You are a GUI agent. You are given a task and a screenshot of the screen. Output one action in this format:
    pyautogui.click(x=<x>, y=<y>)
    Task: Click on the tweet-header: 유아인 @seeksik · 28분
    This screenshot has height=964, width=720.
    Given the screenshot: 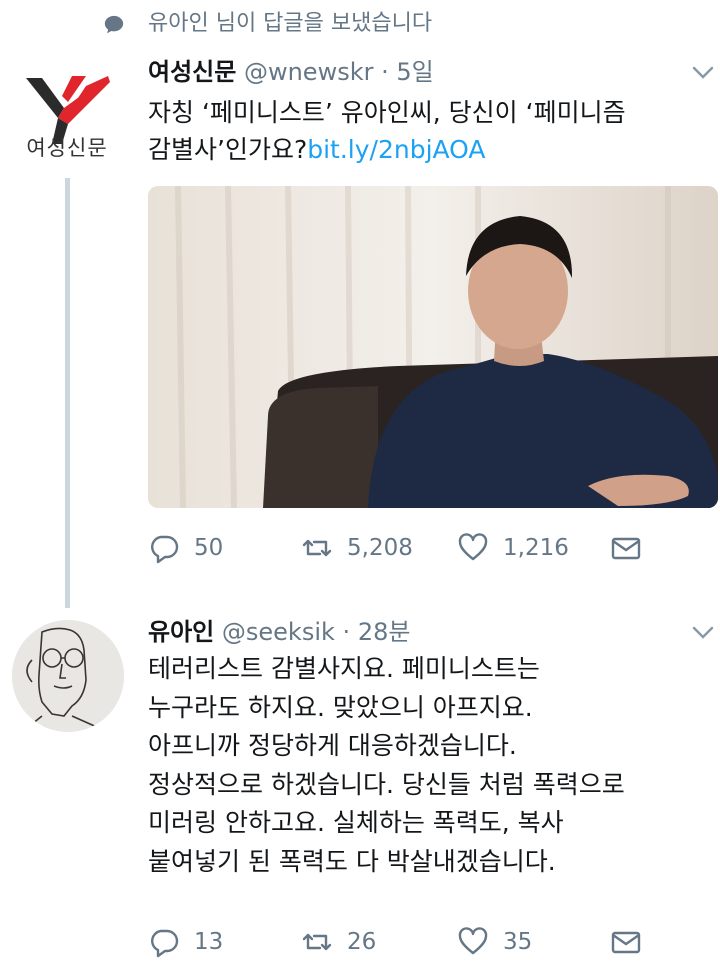 What is the action you would take?
    pyautogui.click(x=279, y=632)
    